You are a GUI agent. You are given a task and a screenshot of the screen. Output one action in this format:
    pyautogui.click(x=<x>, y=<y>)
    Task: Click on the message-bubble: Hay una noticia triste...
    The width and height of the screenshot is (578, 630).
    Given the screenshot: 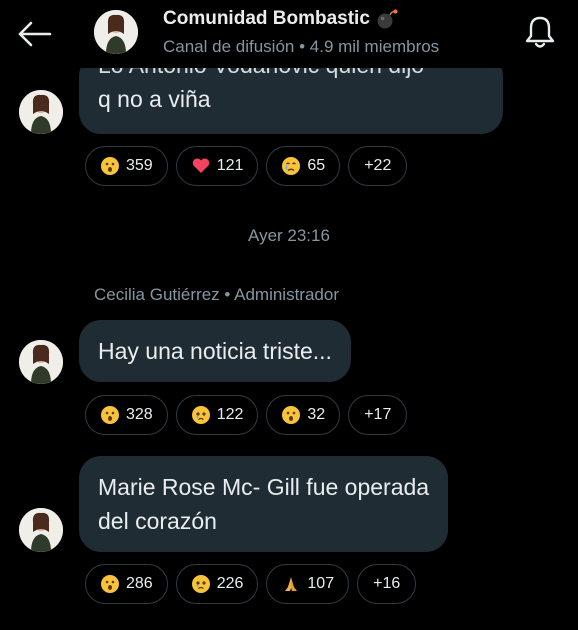 What is the action you would take?
    pyautogui.click(x=215, y=351)
    